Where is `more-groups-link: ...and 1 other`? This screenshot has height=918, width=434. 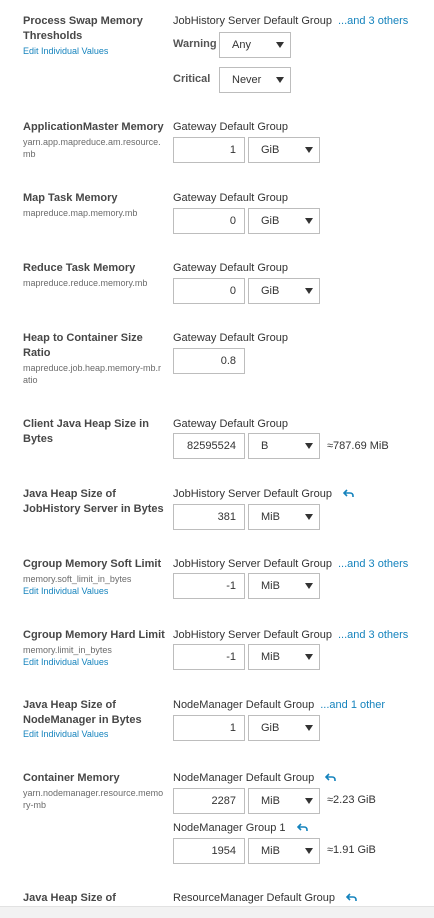
more-groups-link: ...and 1 other is located at coordinates (352, 705).